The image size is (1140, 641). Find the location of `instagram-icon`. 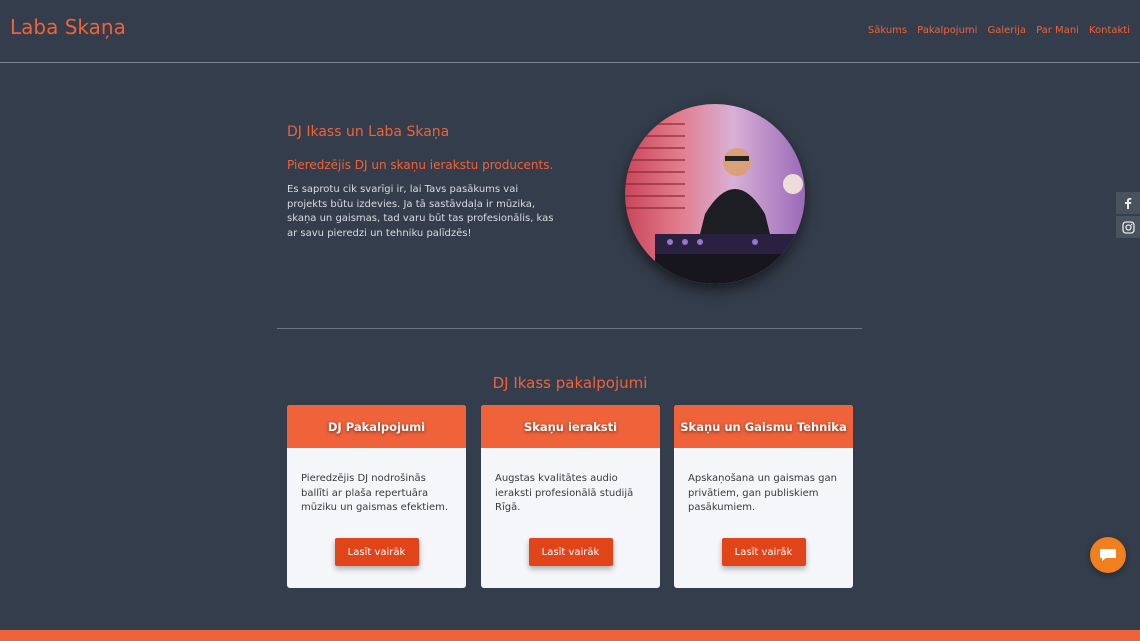

instagram-icon is located at coordinates (1128, 227).